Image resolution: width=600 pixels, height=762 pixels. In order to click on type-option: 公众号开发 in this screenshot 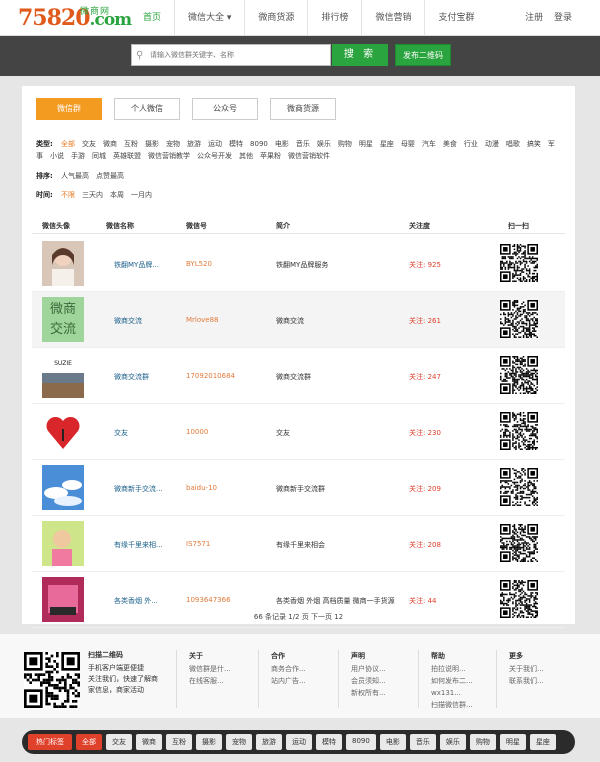, I will do `click(214, 156)`.